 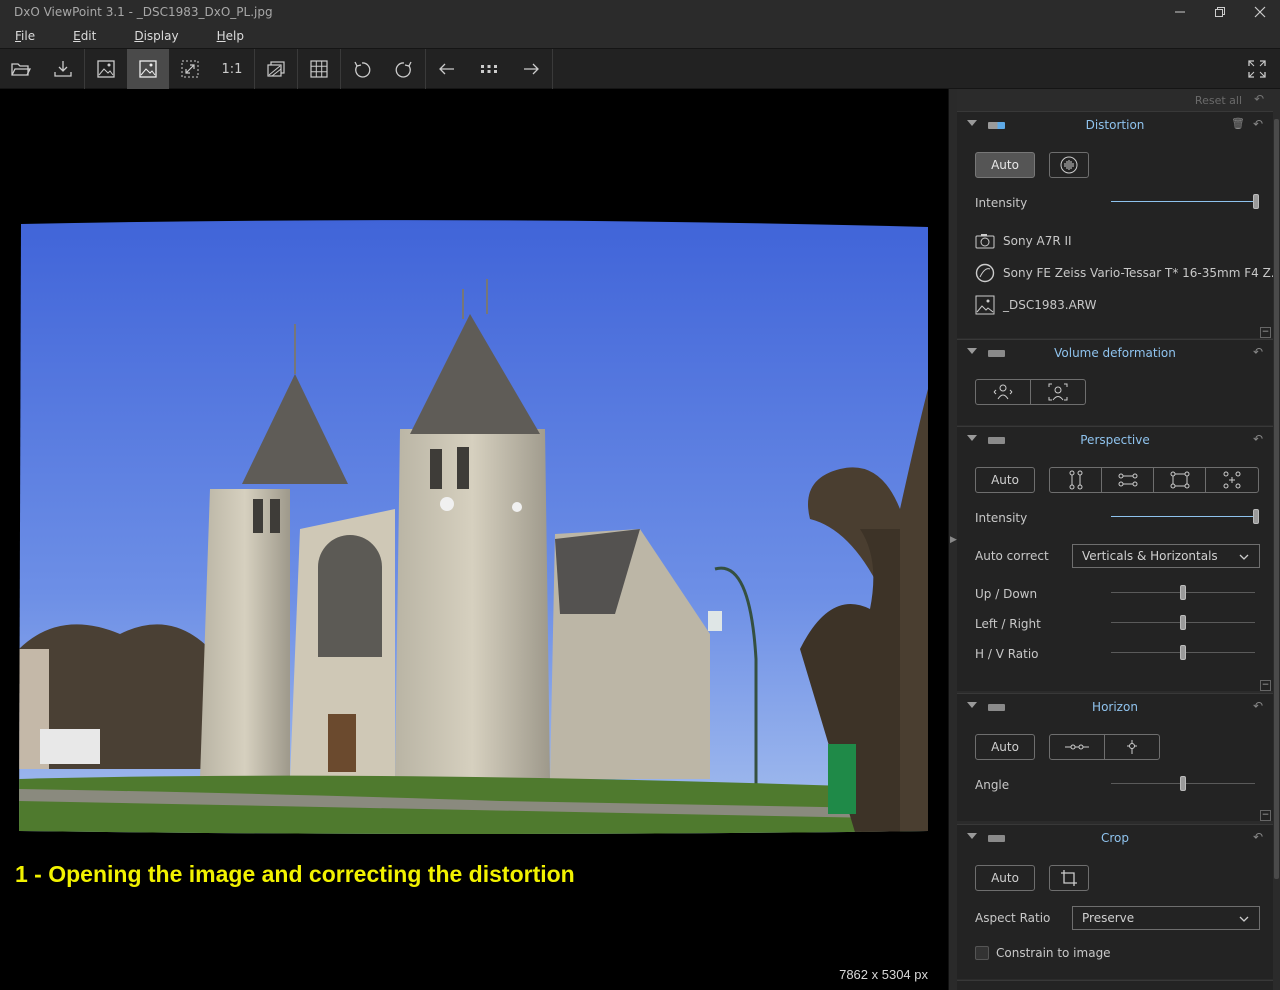 I want to click on perspective-mode-group, so click(x=1154, y=480).